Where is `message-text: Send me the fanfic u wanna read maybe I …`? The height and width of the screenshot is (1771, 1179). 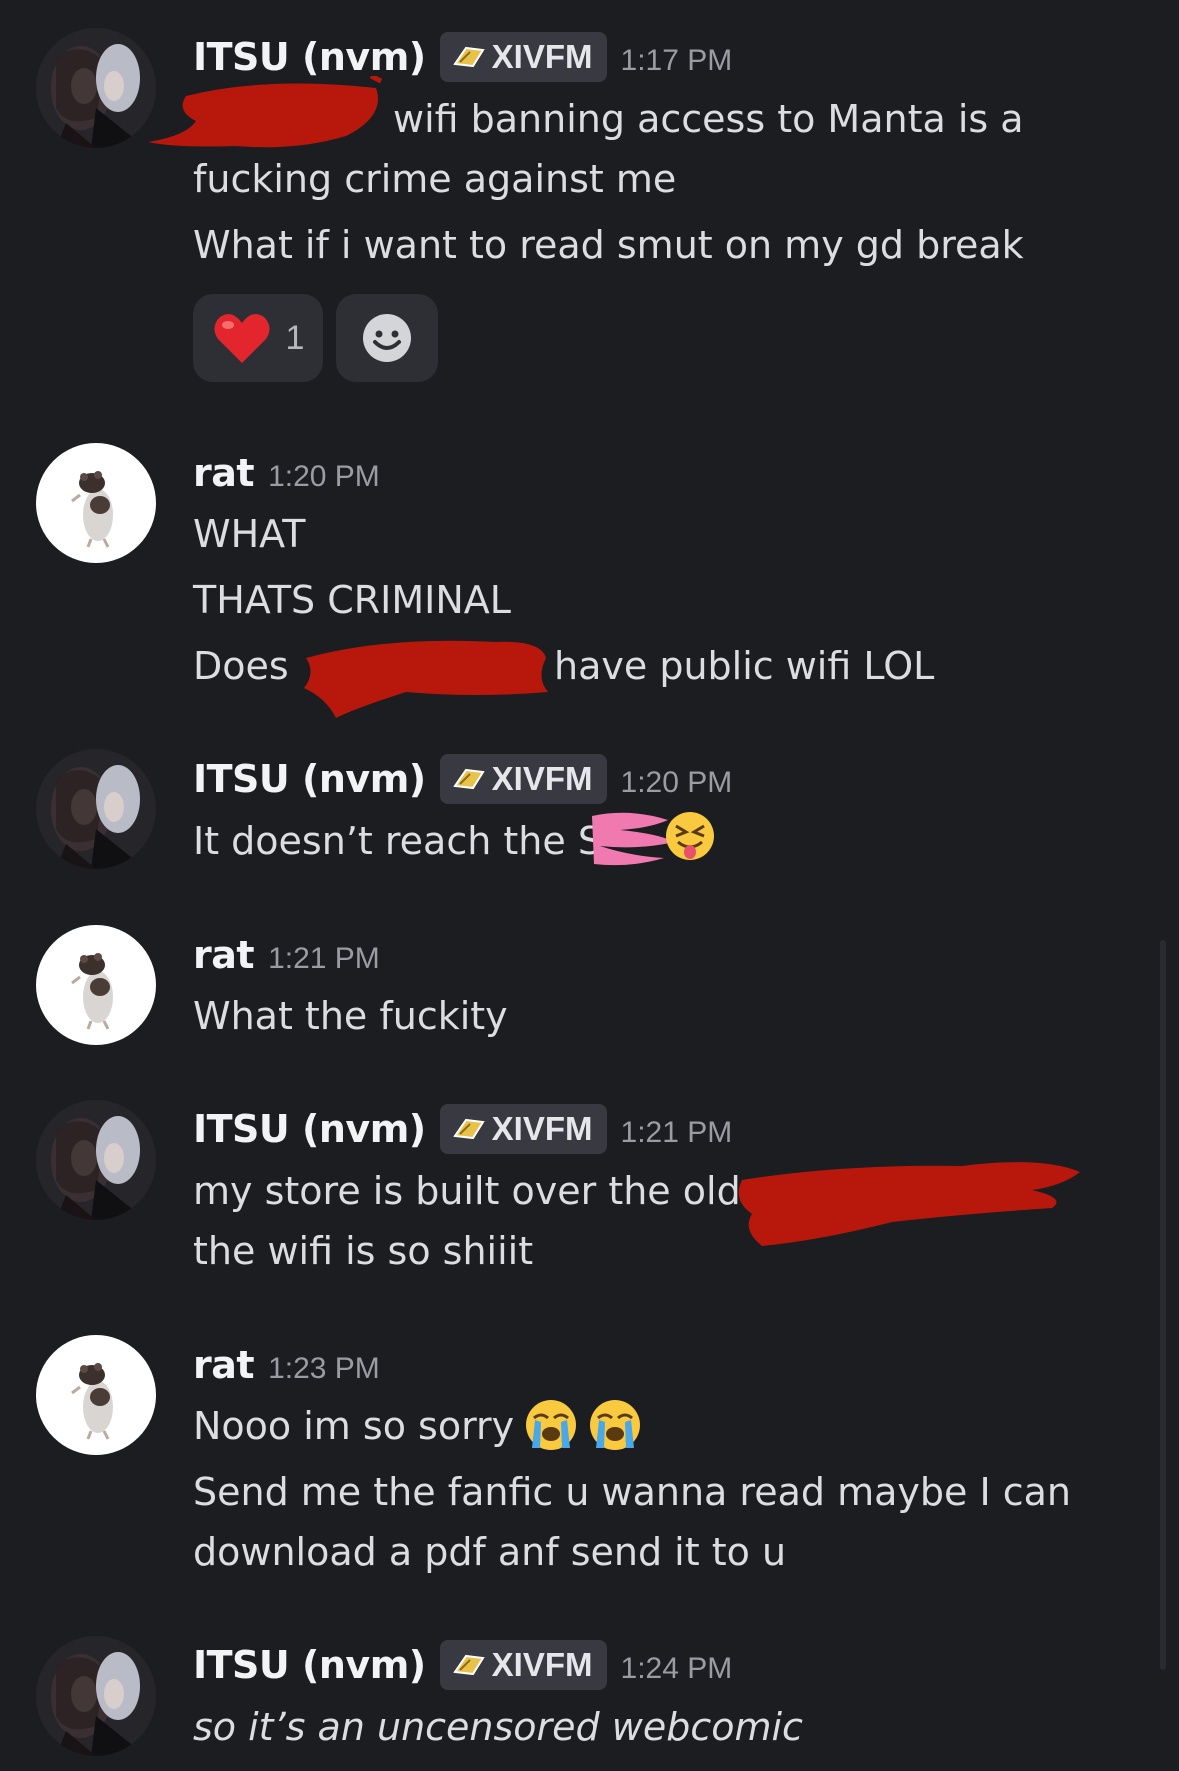
message-text: Send me the fanfic u wanna read maybe I … is located at coordinates (632, 1492).